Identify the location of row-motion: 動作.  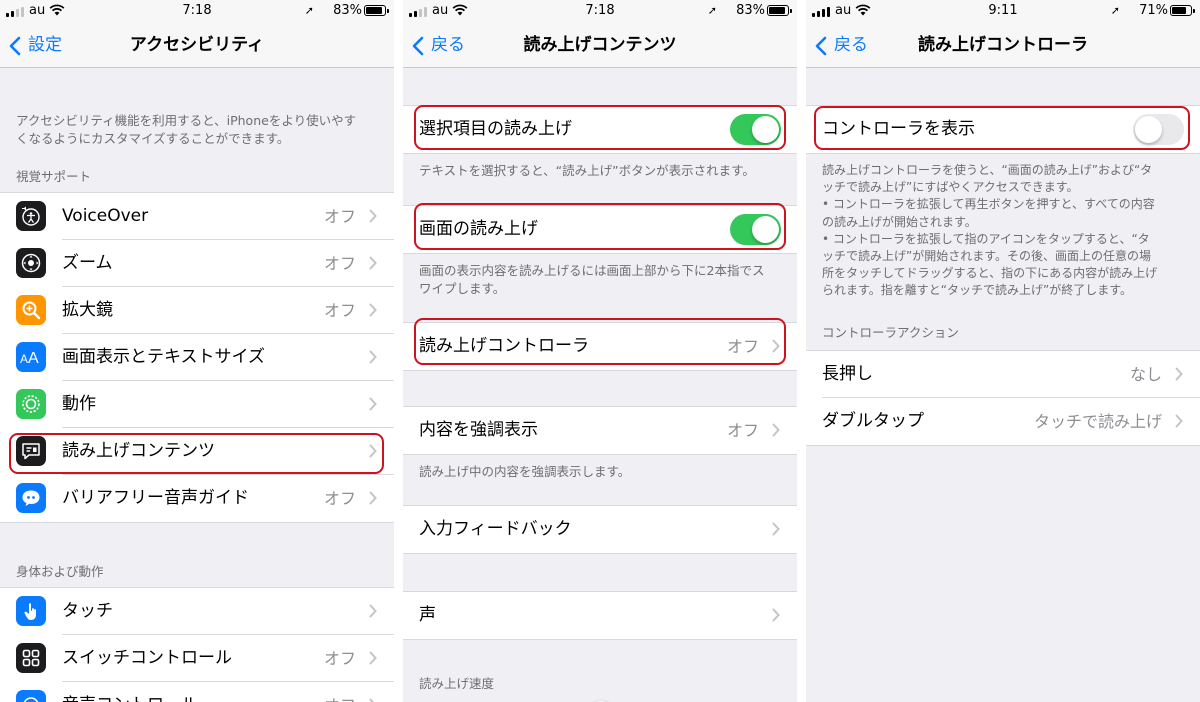
(197, 404).